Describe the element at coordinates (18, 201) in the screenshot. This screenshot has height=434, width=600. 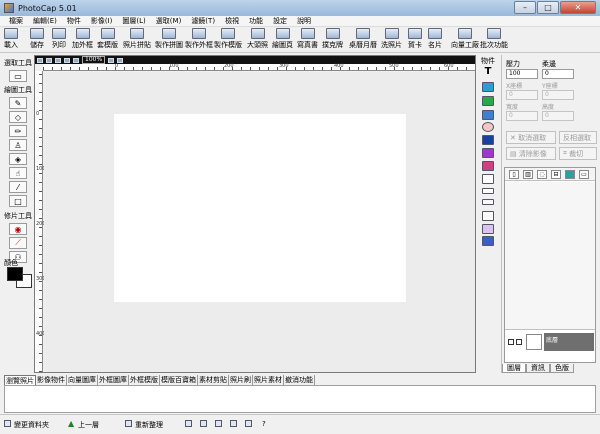
I see `shape-tool: □` at that location.